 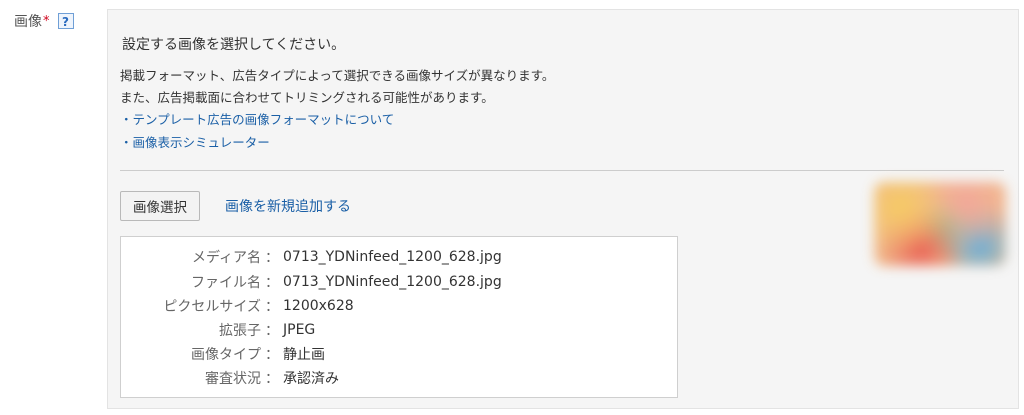 What do you see at coordinates (940, 224) in the screenshot?
I see `image-thumbnail` at bounding box center [940, 224].